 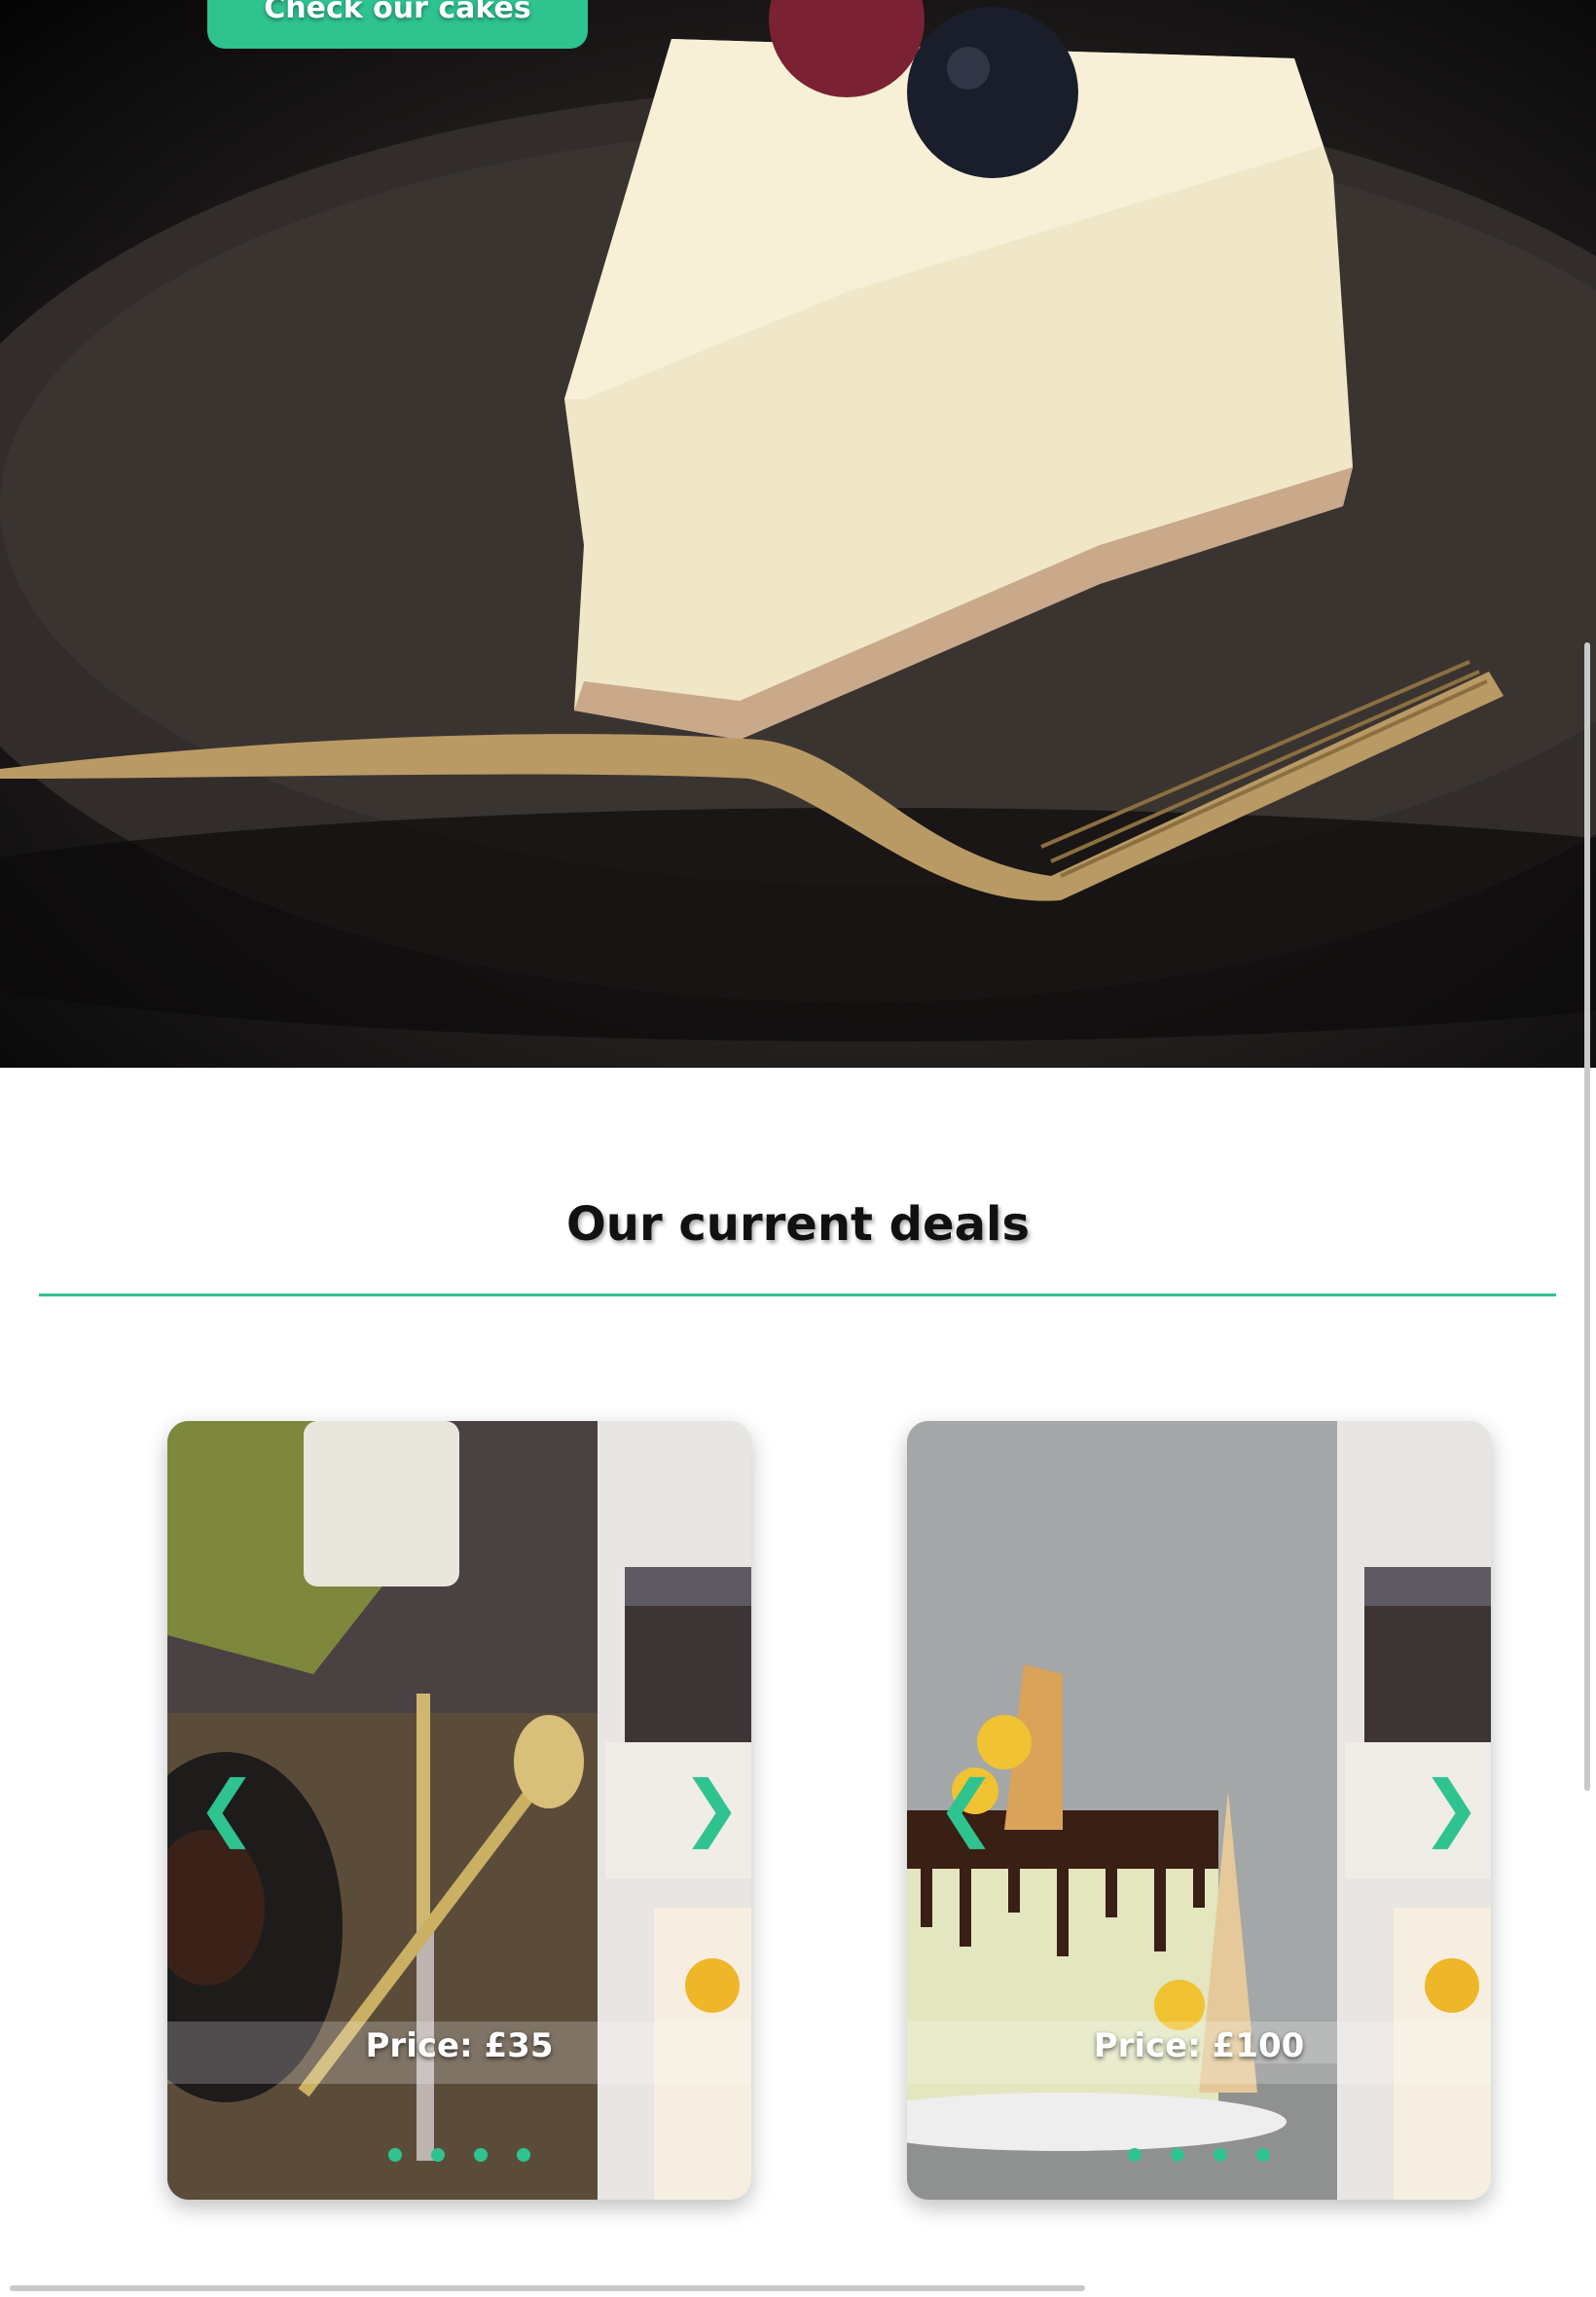 I want to click on section-divider, so click(x=798, y=1295).